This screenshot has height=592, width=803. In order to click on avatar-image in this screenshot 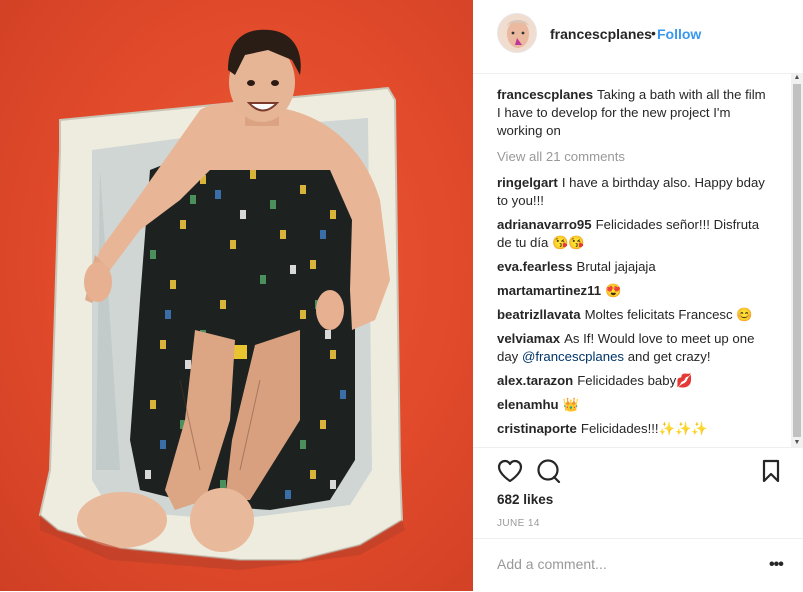, I will do `click(517, 33)`.